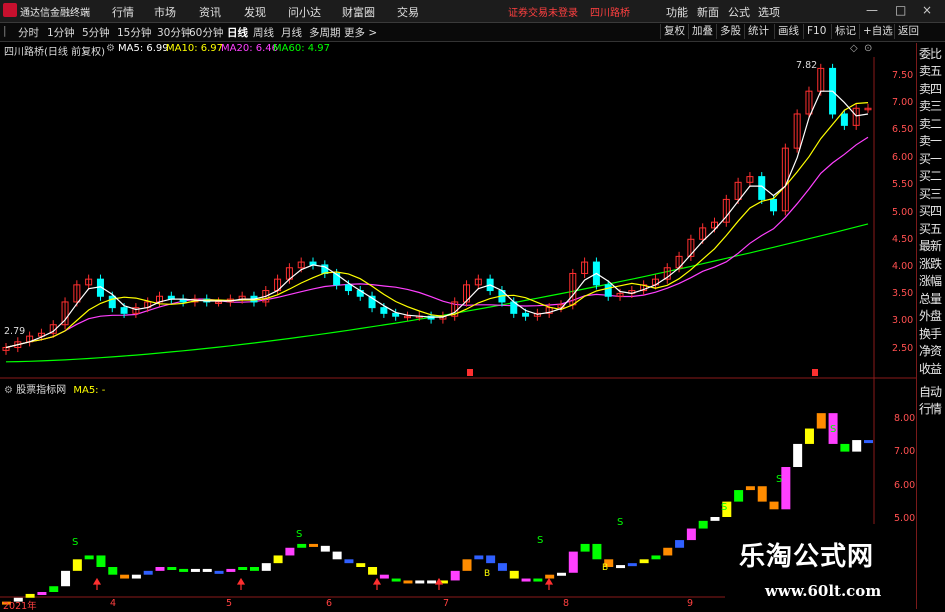 The image size is (945, 612). I want to click on indicator-tick: 7.00, so click(905, 451).